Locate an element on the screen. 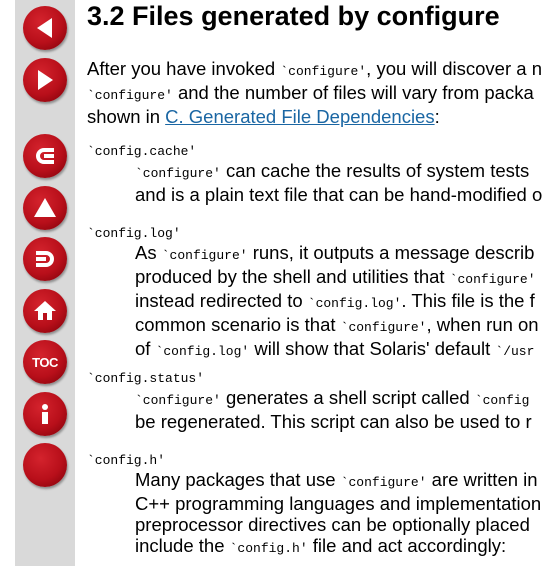 Image resolution: width=542 pixels, height=566 pixels. navigation-bar: TOC is located at coordinates (45, 283).